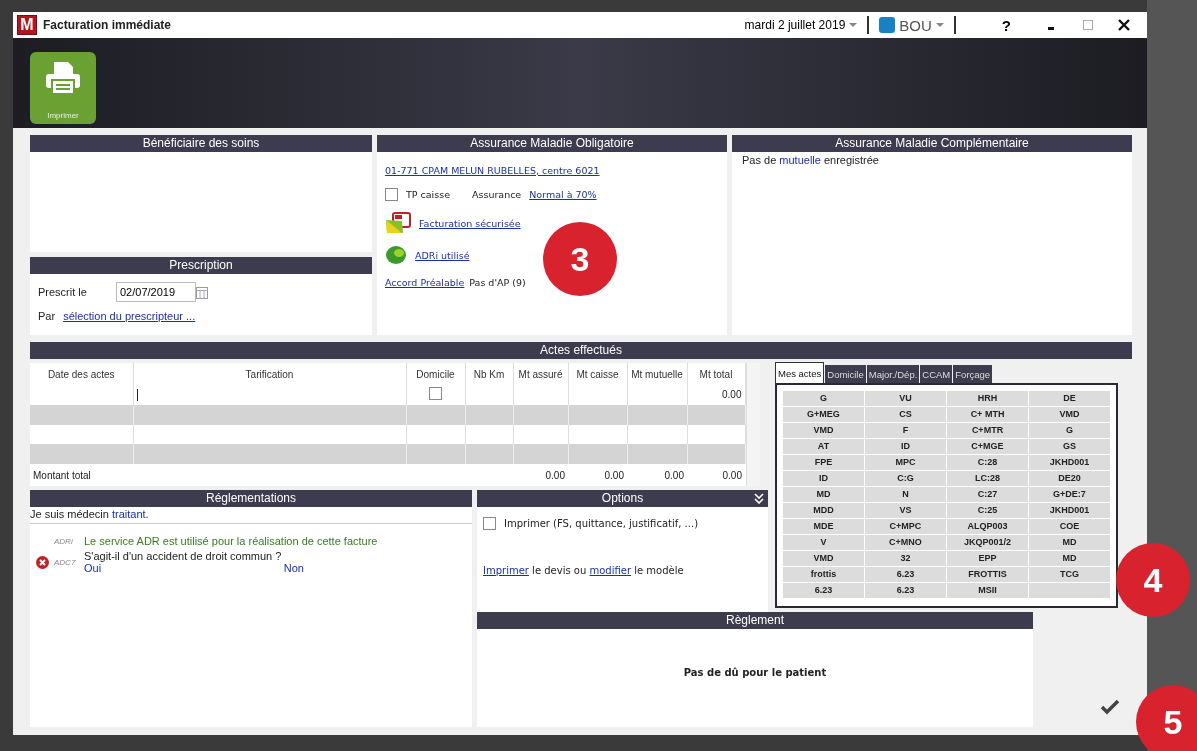 The height and width of the screenshot is (751, 1197). I want to click on act-code-button: F, so click(905, 430).